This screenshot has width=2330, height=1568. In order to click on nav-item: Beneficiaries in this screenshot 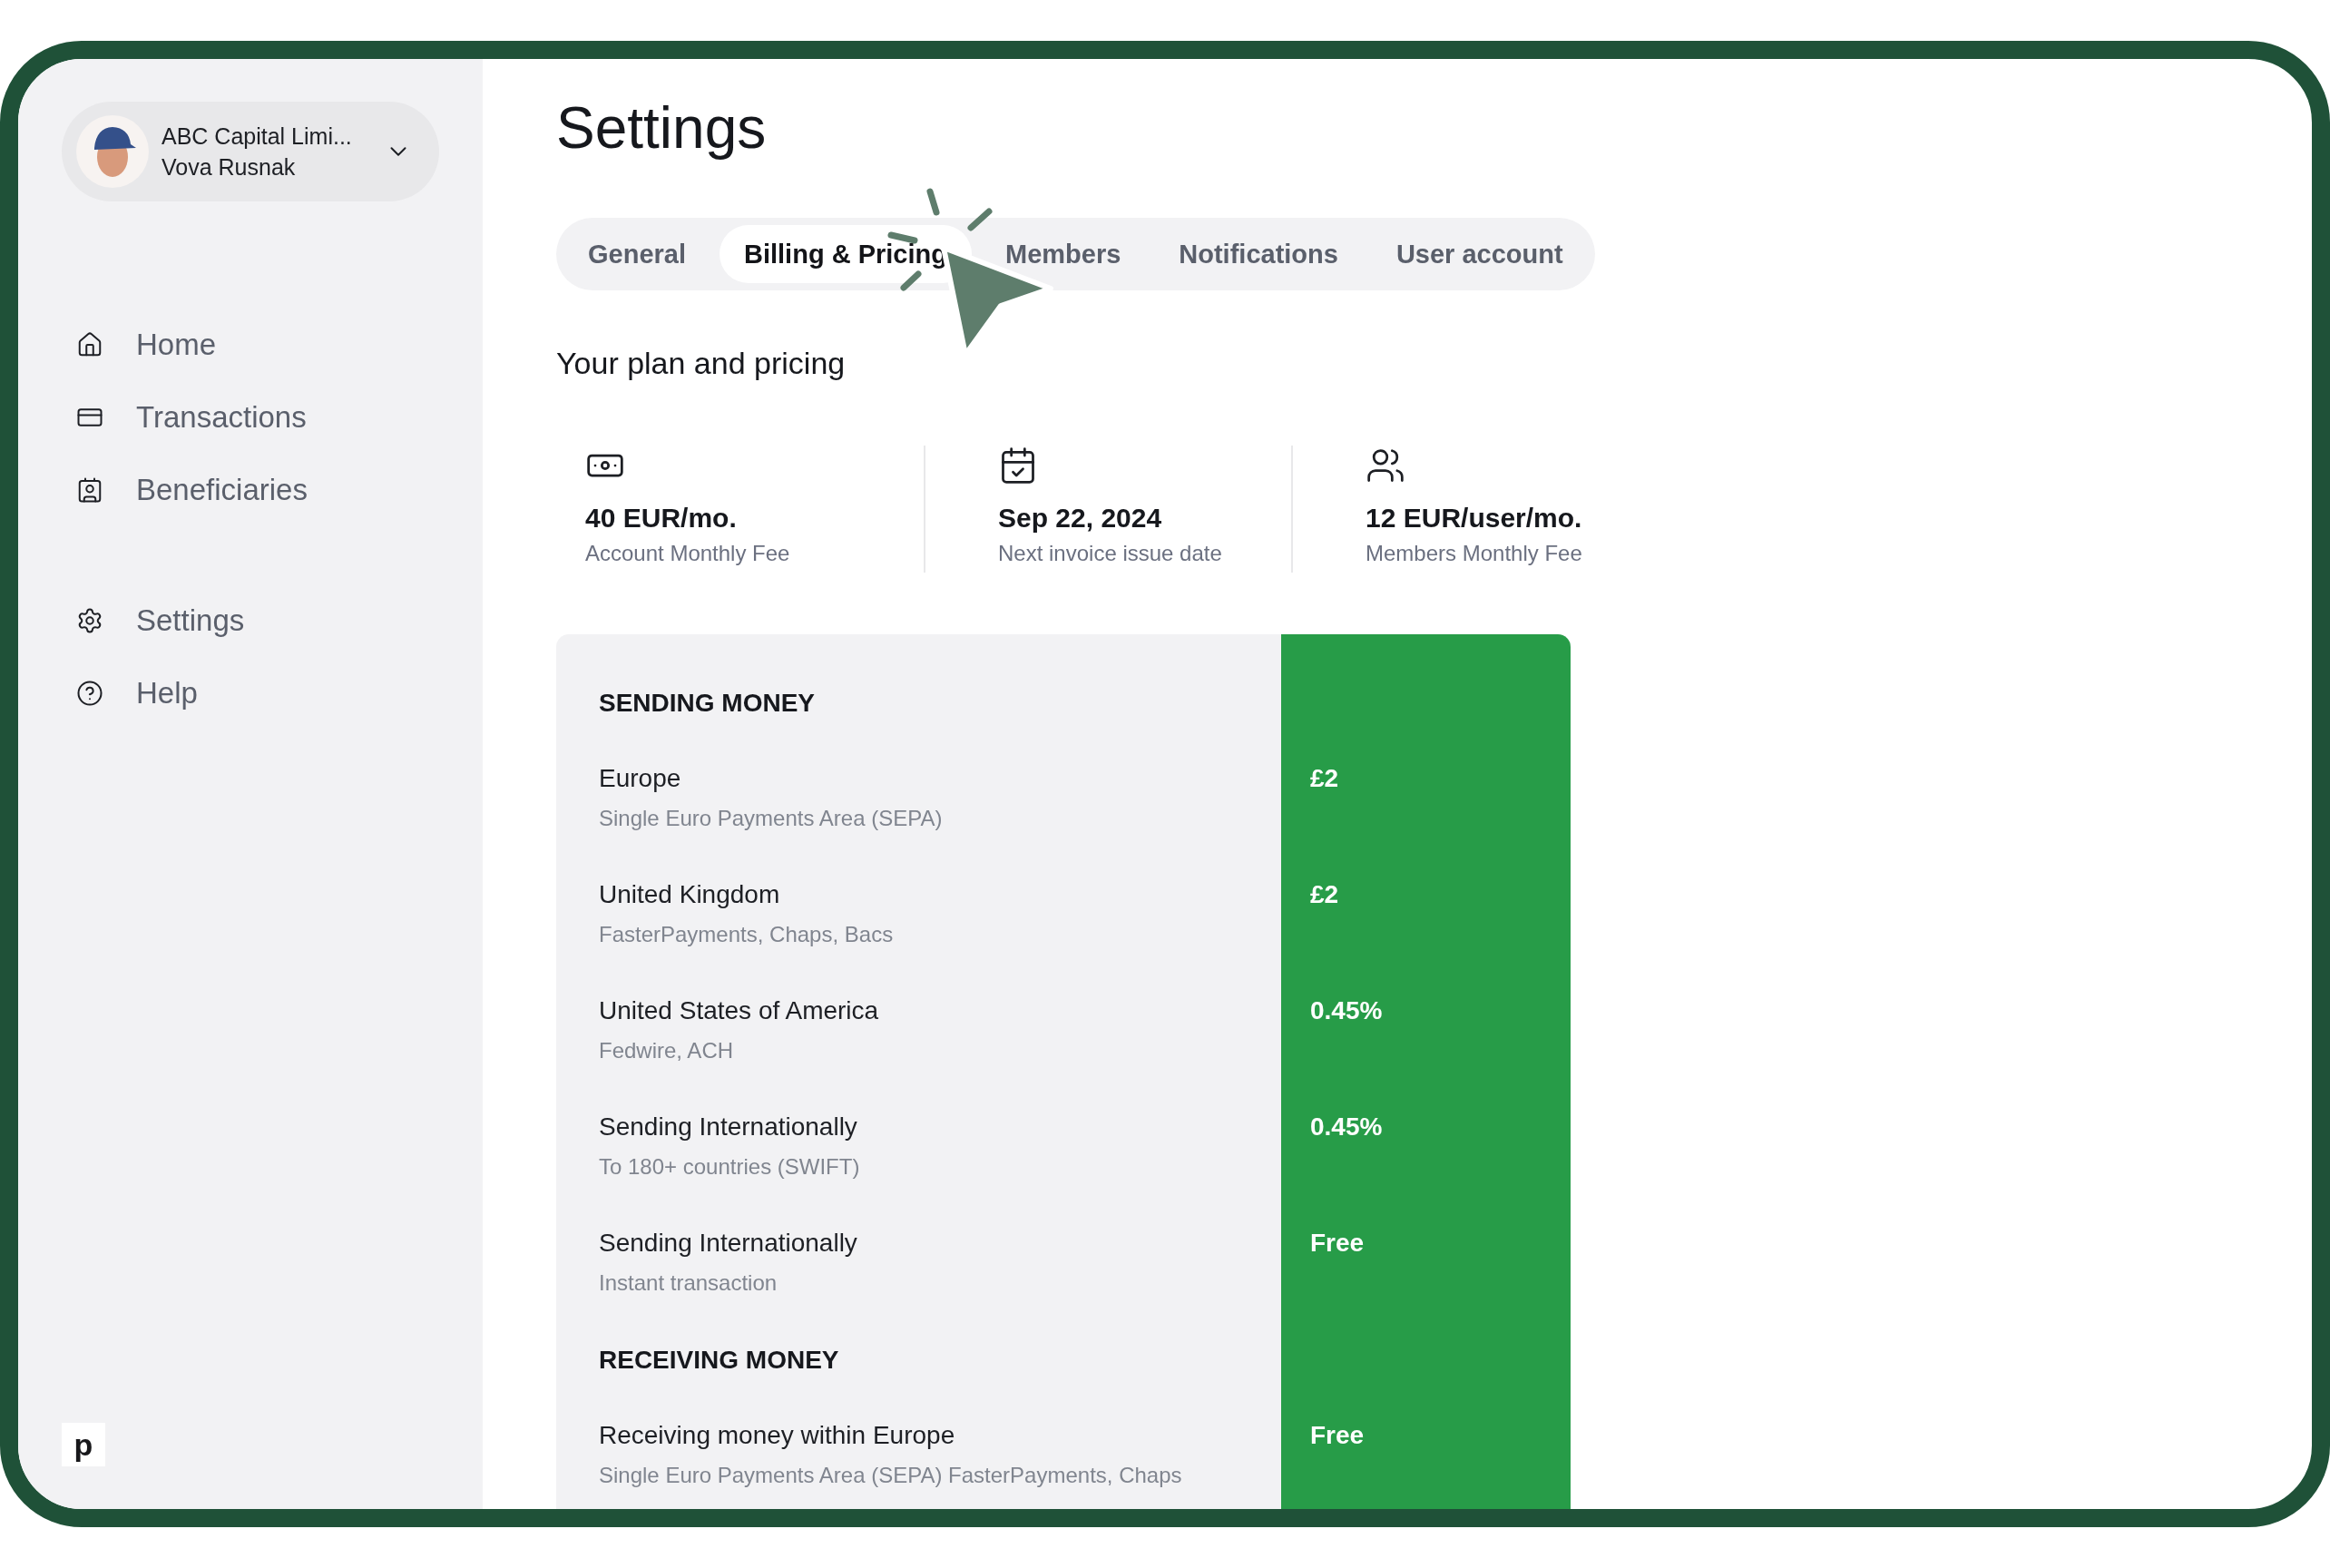, I will do `click(266, 490)`.